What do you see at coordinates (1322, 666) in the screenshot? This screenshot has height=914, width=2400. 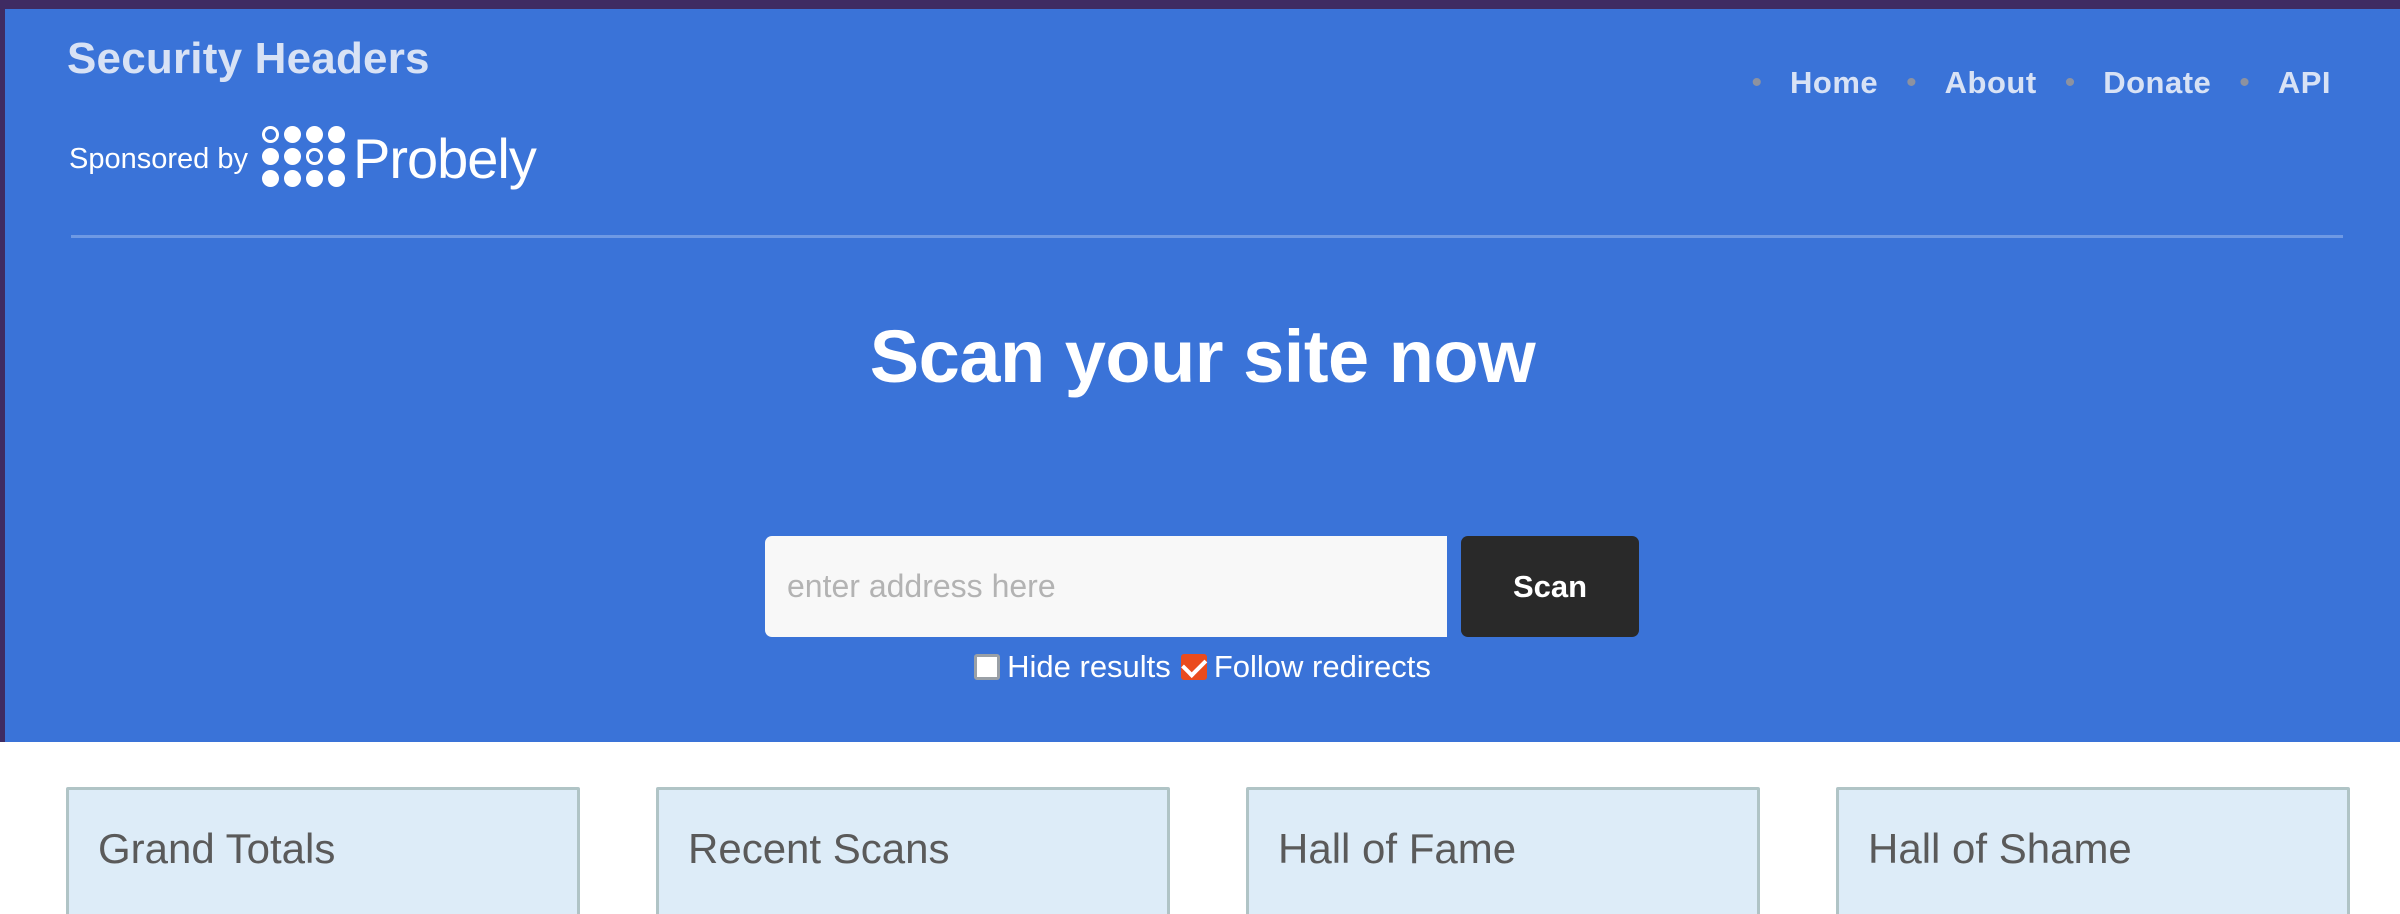 I see `follow-redirects-label: Follow redirects` at bounding box center [1322, 666].